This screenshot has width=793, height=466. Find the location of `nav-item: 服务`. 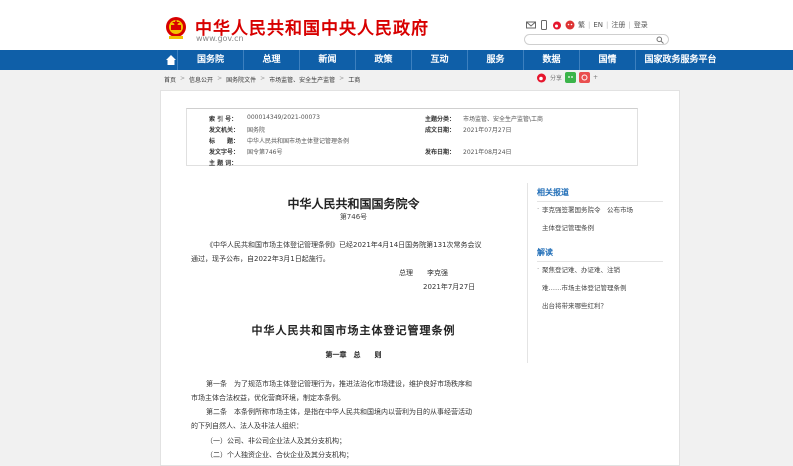

nav-item: 服务 is located at coordinates (495, 60).